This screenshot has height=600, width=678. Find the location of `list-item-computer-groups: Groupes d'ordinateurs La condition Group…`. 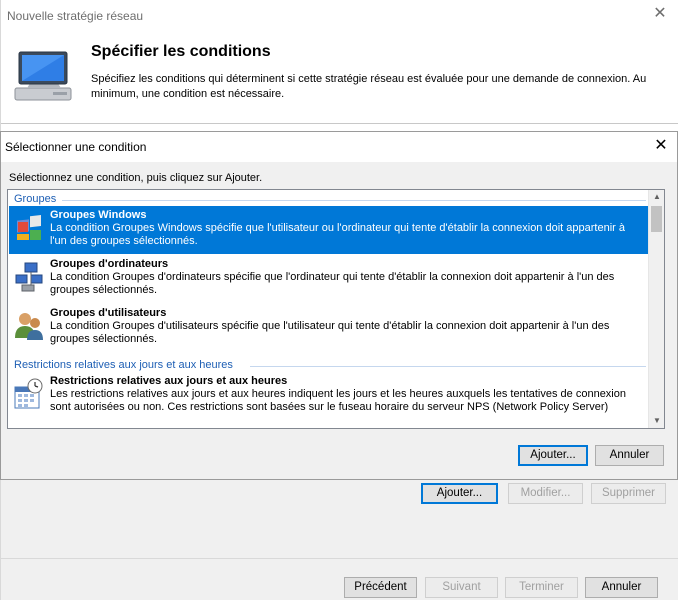

list-item-computer-groups: Groupes d'ordinateurs La condition Group… is located at coordinates (329, 279).